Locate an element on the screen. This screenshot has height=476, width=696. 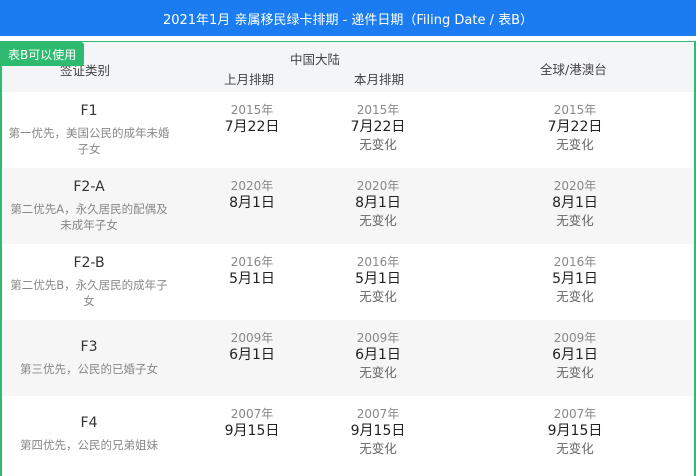
last-month-cell: 2016年 5月1日 is located at coordinates (252, 271).